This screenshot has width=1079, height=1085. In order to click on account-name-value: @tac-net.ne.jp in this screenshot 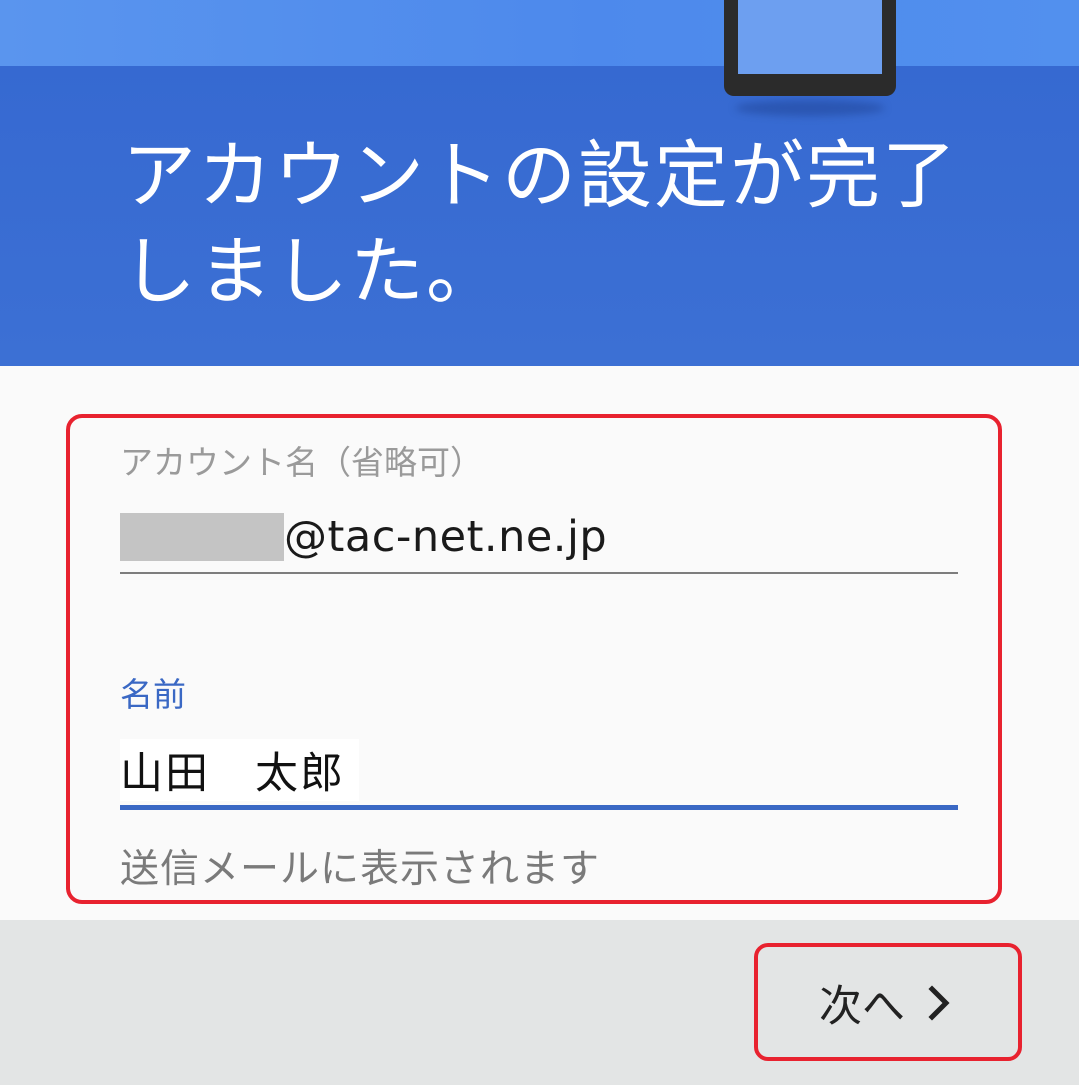, I will do `click(446, 537)`.